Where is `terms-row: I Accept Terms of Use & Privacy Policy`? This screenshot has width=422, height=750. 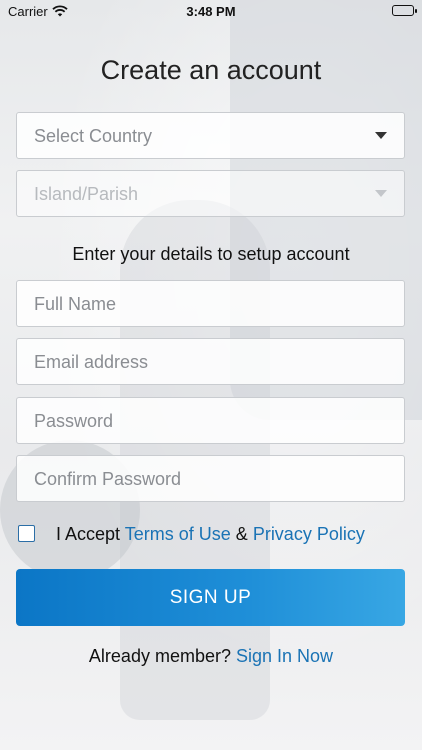
terms-row: I Accept Terms of Use & Privacy Policy is located at coordinates (218, 537).